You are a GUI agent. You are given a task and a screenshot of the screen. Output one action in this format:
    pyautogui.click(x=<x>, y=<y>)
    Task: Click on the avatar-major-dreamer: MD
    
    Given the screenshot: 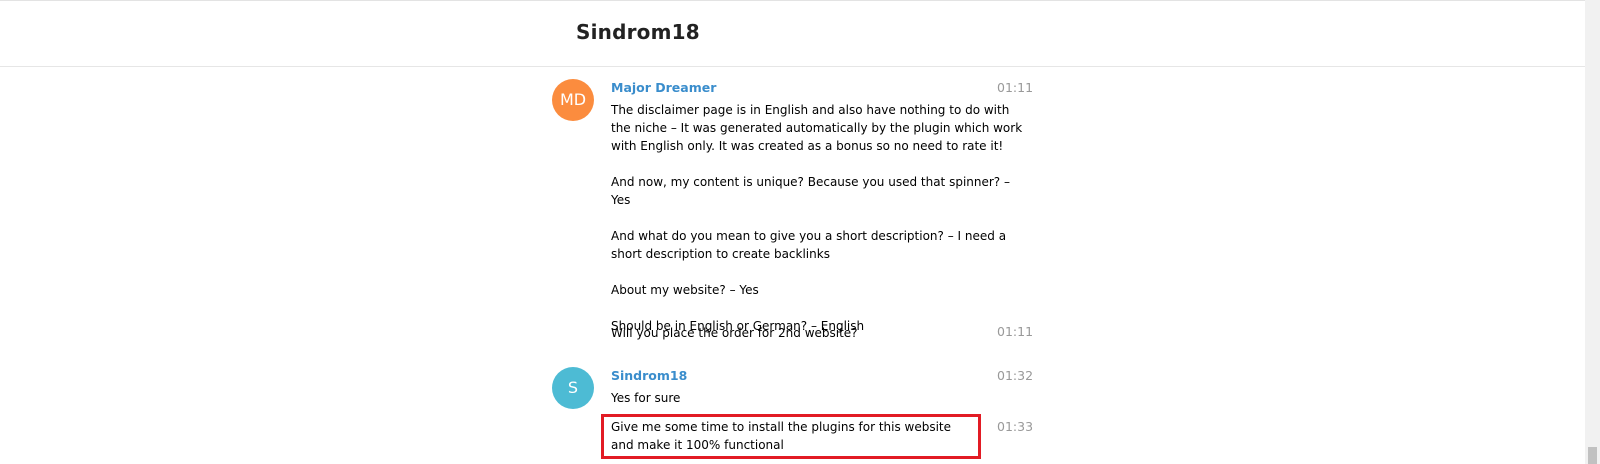 What is the action you would take?
    pyautogui.click(x=573, y=100)
    